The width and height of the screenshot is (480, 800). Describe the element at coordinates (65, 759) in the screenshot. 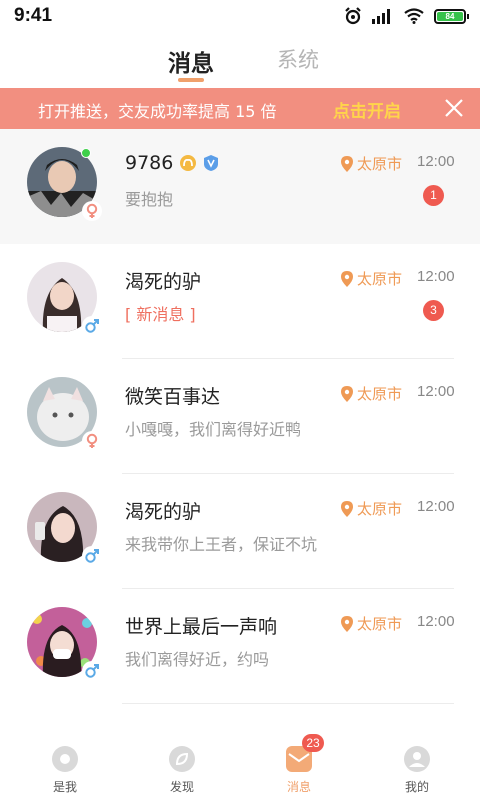

I see `disc-icon` at that location.